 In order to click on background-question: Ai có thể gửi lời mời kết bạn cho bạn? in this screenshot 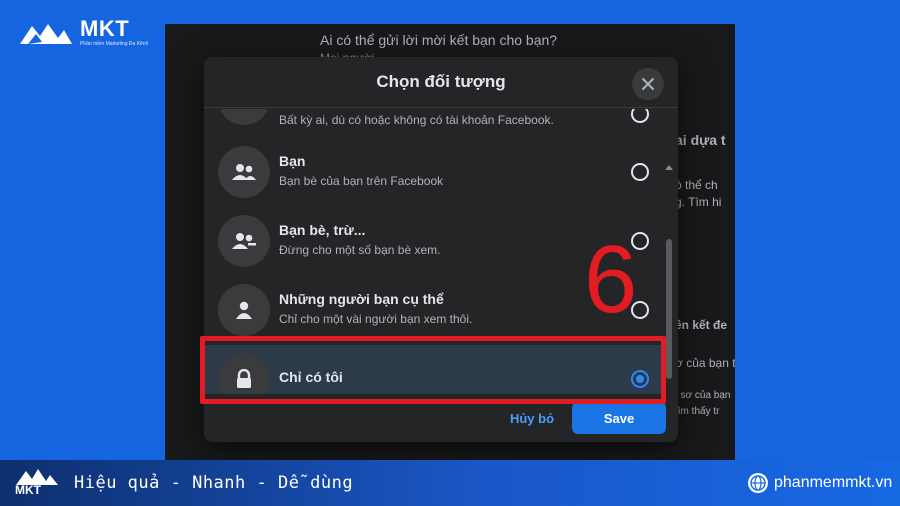, I will do `click(439, 40)`.